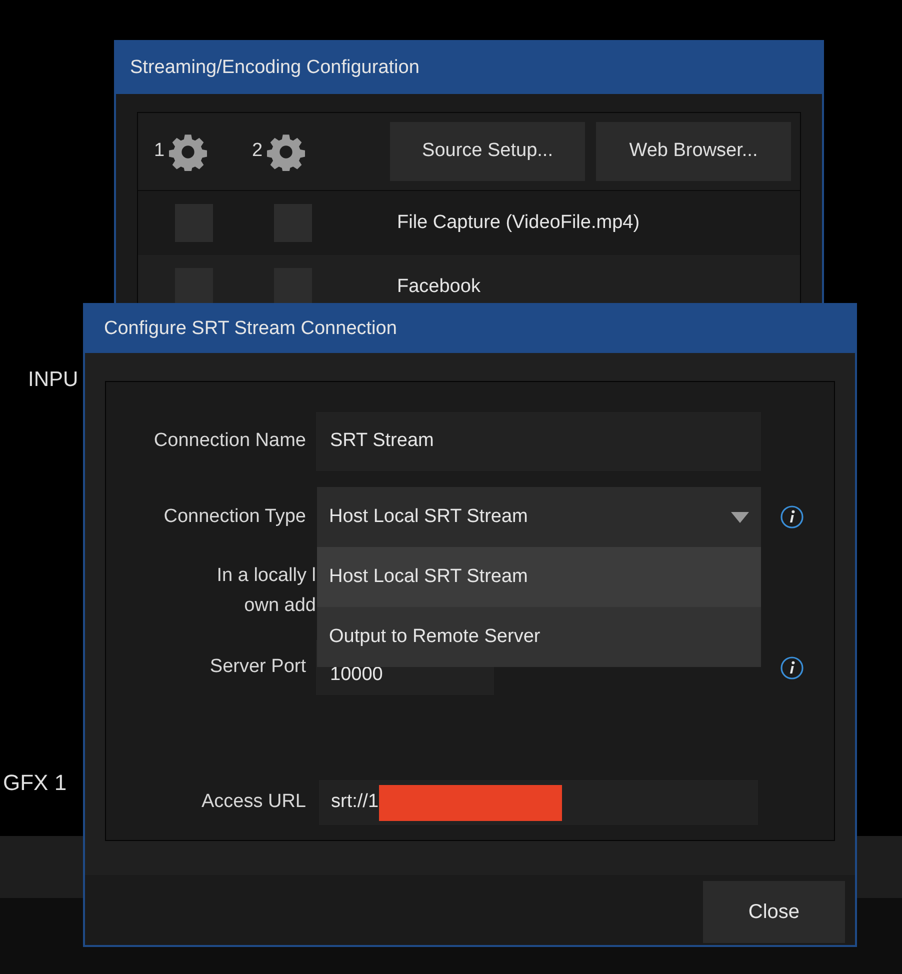 The height and width of the screenshot is (974, 902). Describe the element at coordinates (740, 517) in the screenshot. I see `dropdown-caret-icon` at that location.